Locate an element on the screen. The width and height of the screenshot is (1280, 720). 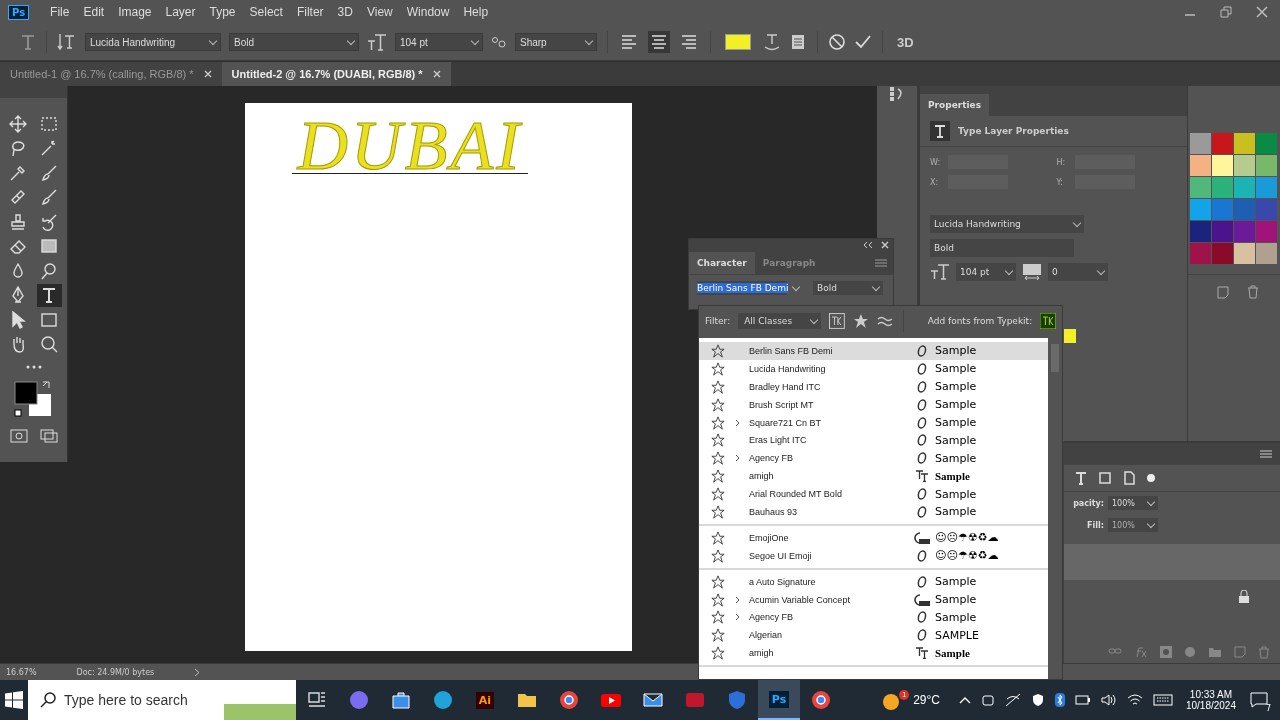
windows-start-icon is located at coordinates (14, 700).